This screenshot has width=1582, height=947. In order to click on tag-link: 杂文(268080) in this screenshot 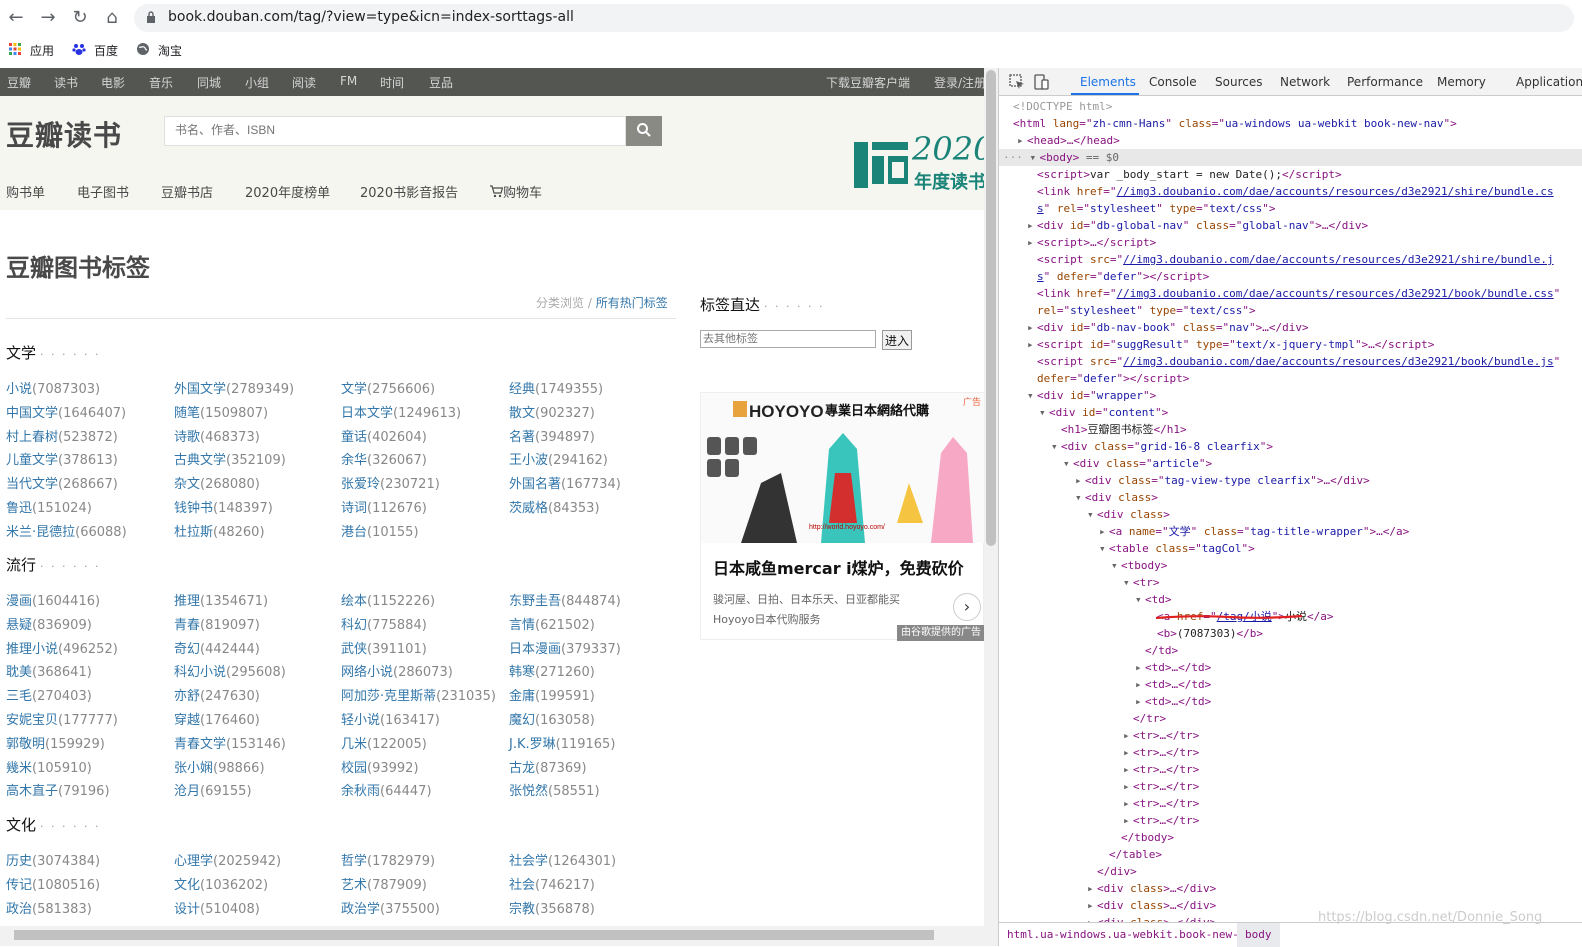, I will do `click(217, 482)`.